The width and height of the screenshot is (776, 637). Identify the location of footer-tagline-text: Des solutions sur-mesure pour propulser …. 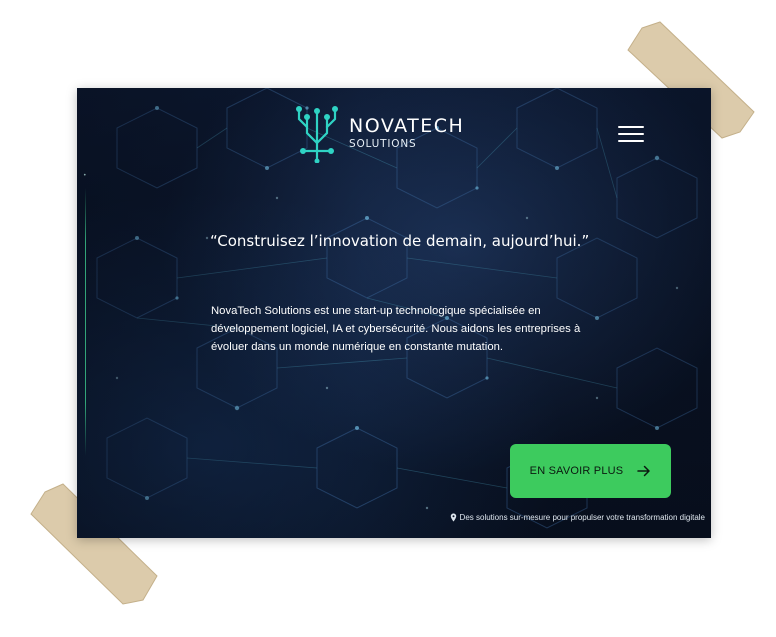
(582, 517).